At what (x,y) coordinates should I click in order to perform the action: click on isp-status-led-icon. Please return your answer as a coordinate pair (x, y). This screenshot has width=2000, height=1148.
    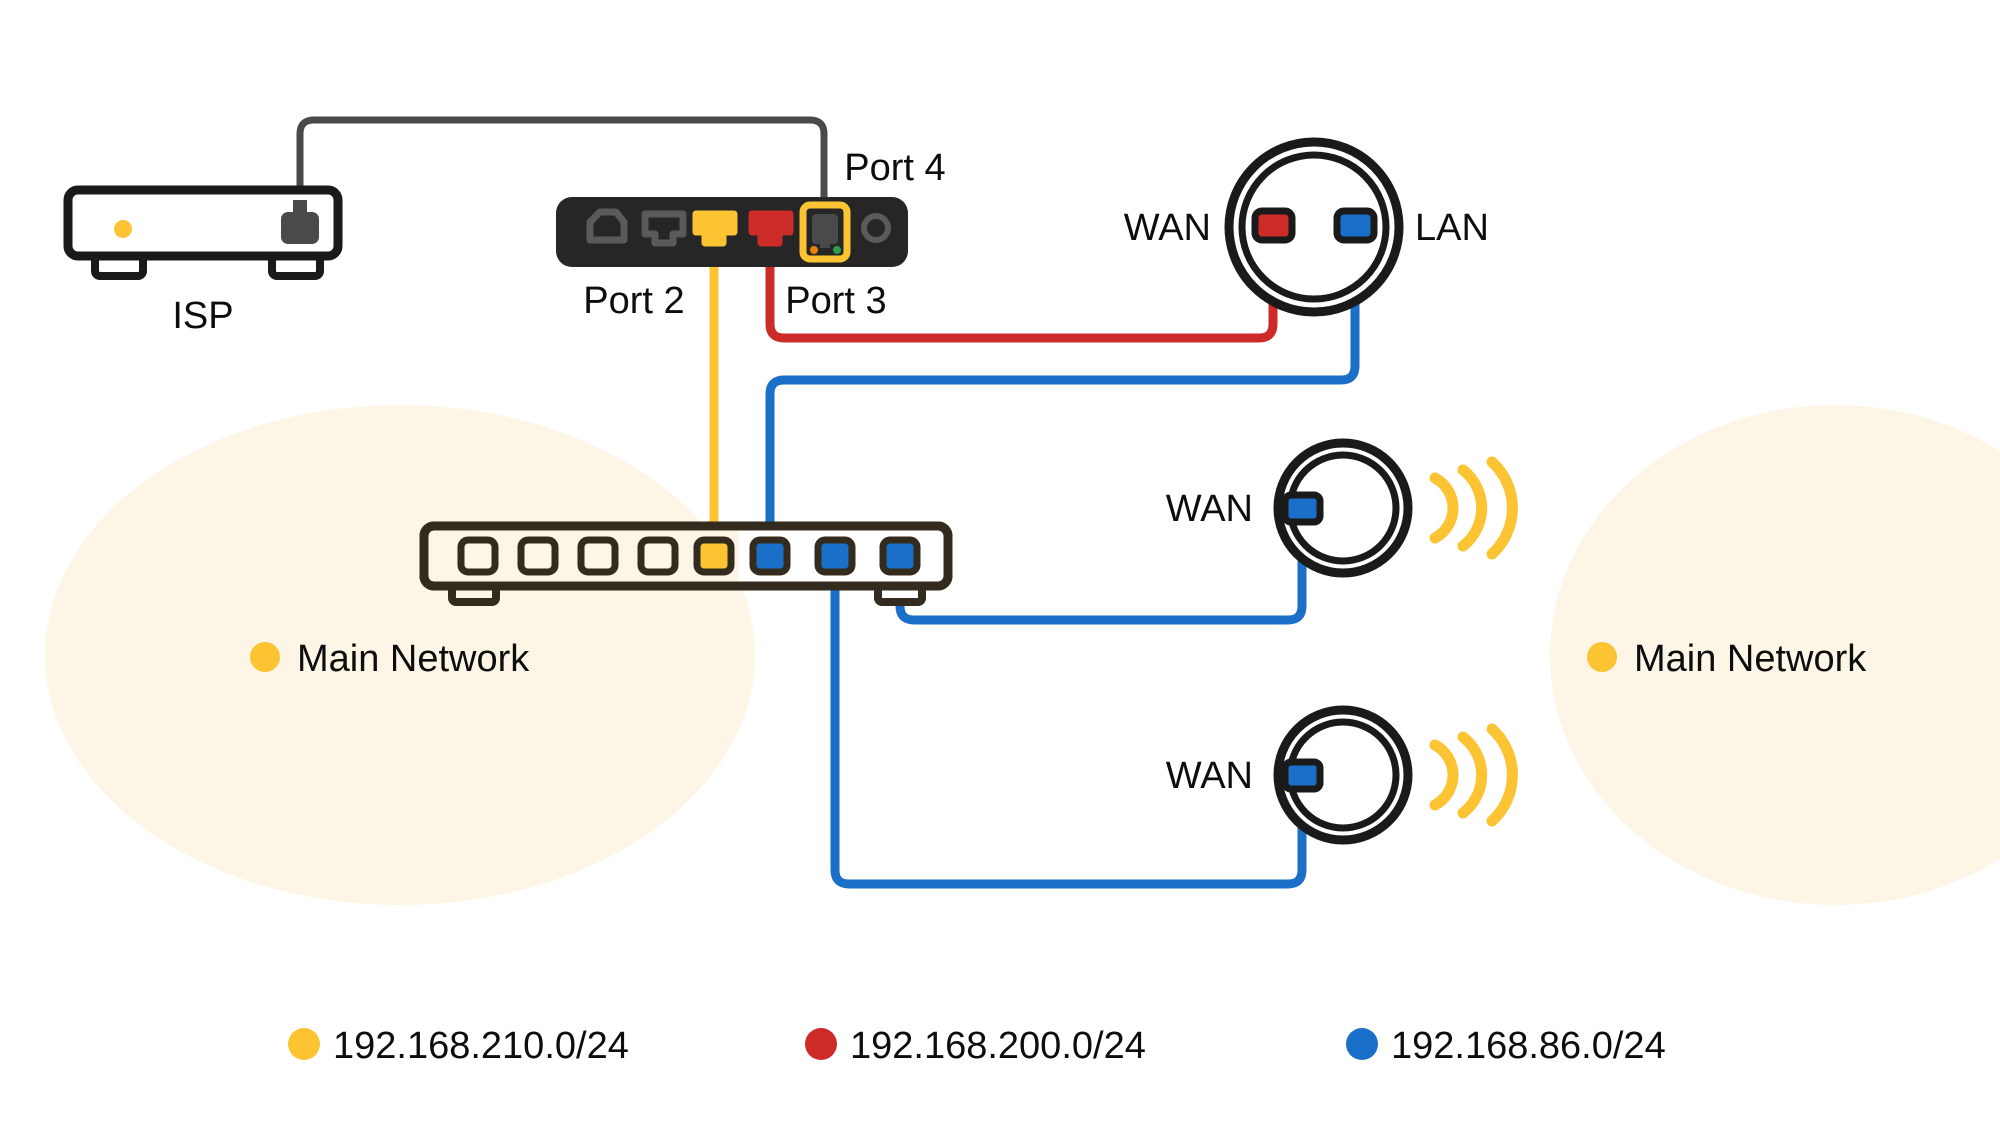
    Looking at the image, I should click on (123, 229).